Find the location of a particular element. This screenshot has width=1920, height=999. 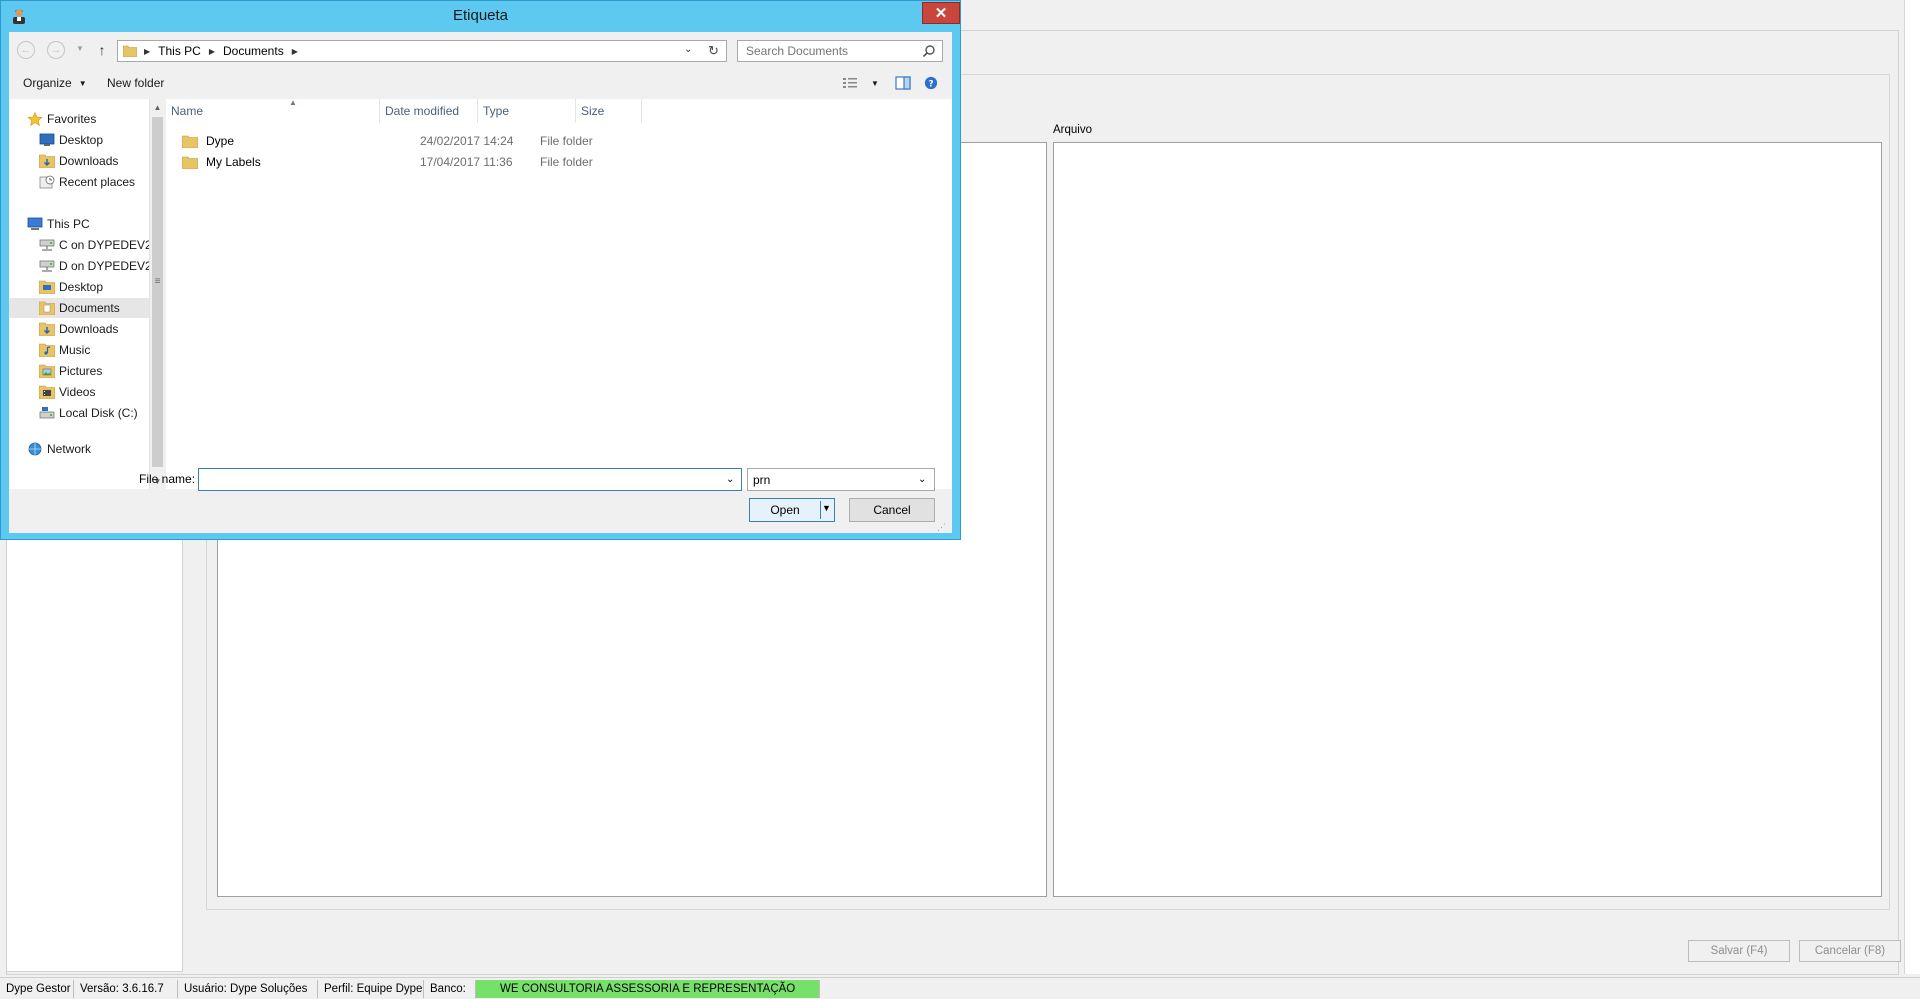

nav-item-recent-places: Recent places is located at coordinates (79, 182).